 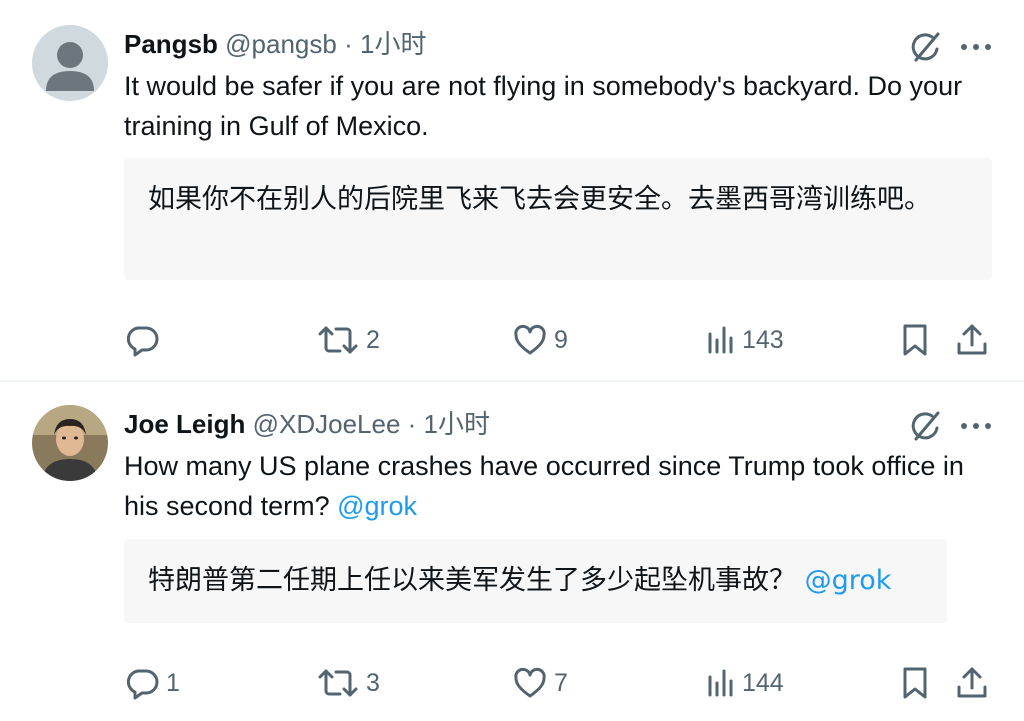 What do you see at coordinates (281, 44) in the screenshot?
I see `author-handle: @pangsb` at bounding box center [281, 44].